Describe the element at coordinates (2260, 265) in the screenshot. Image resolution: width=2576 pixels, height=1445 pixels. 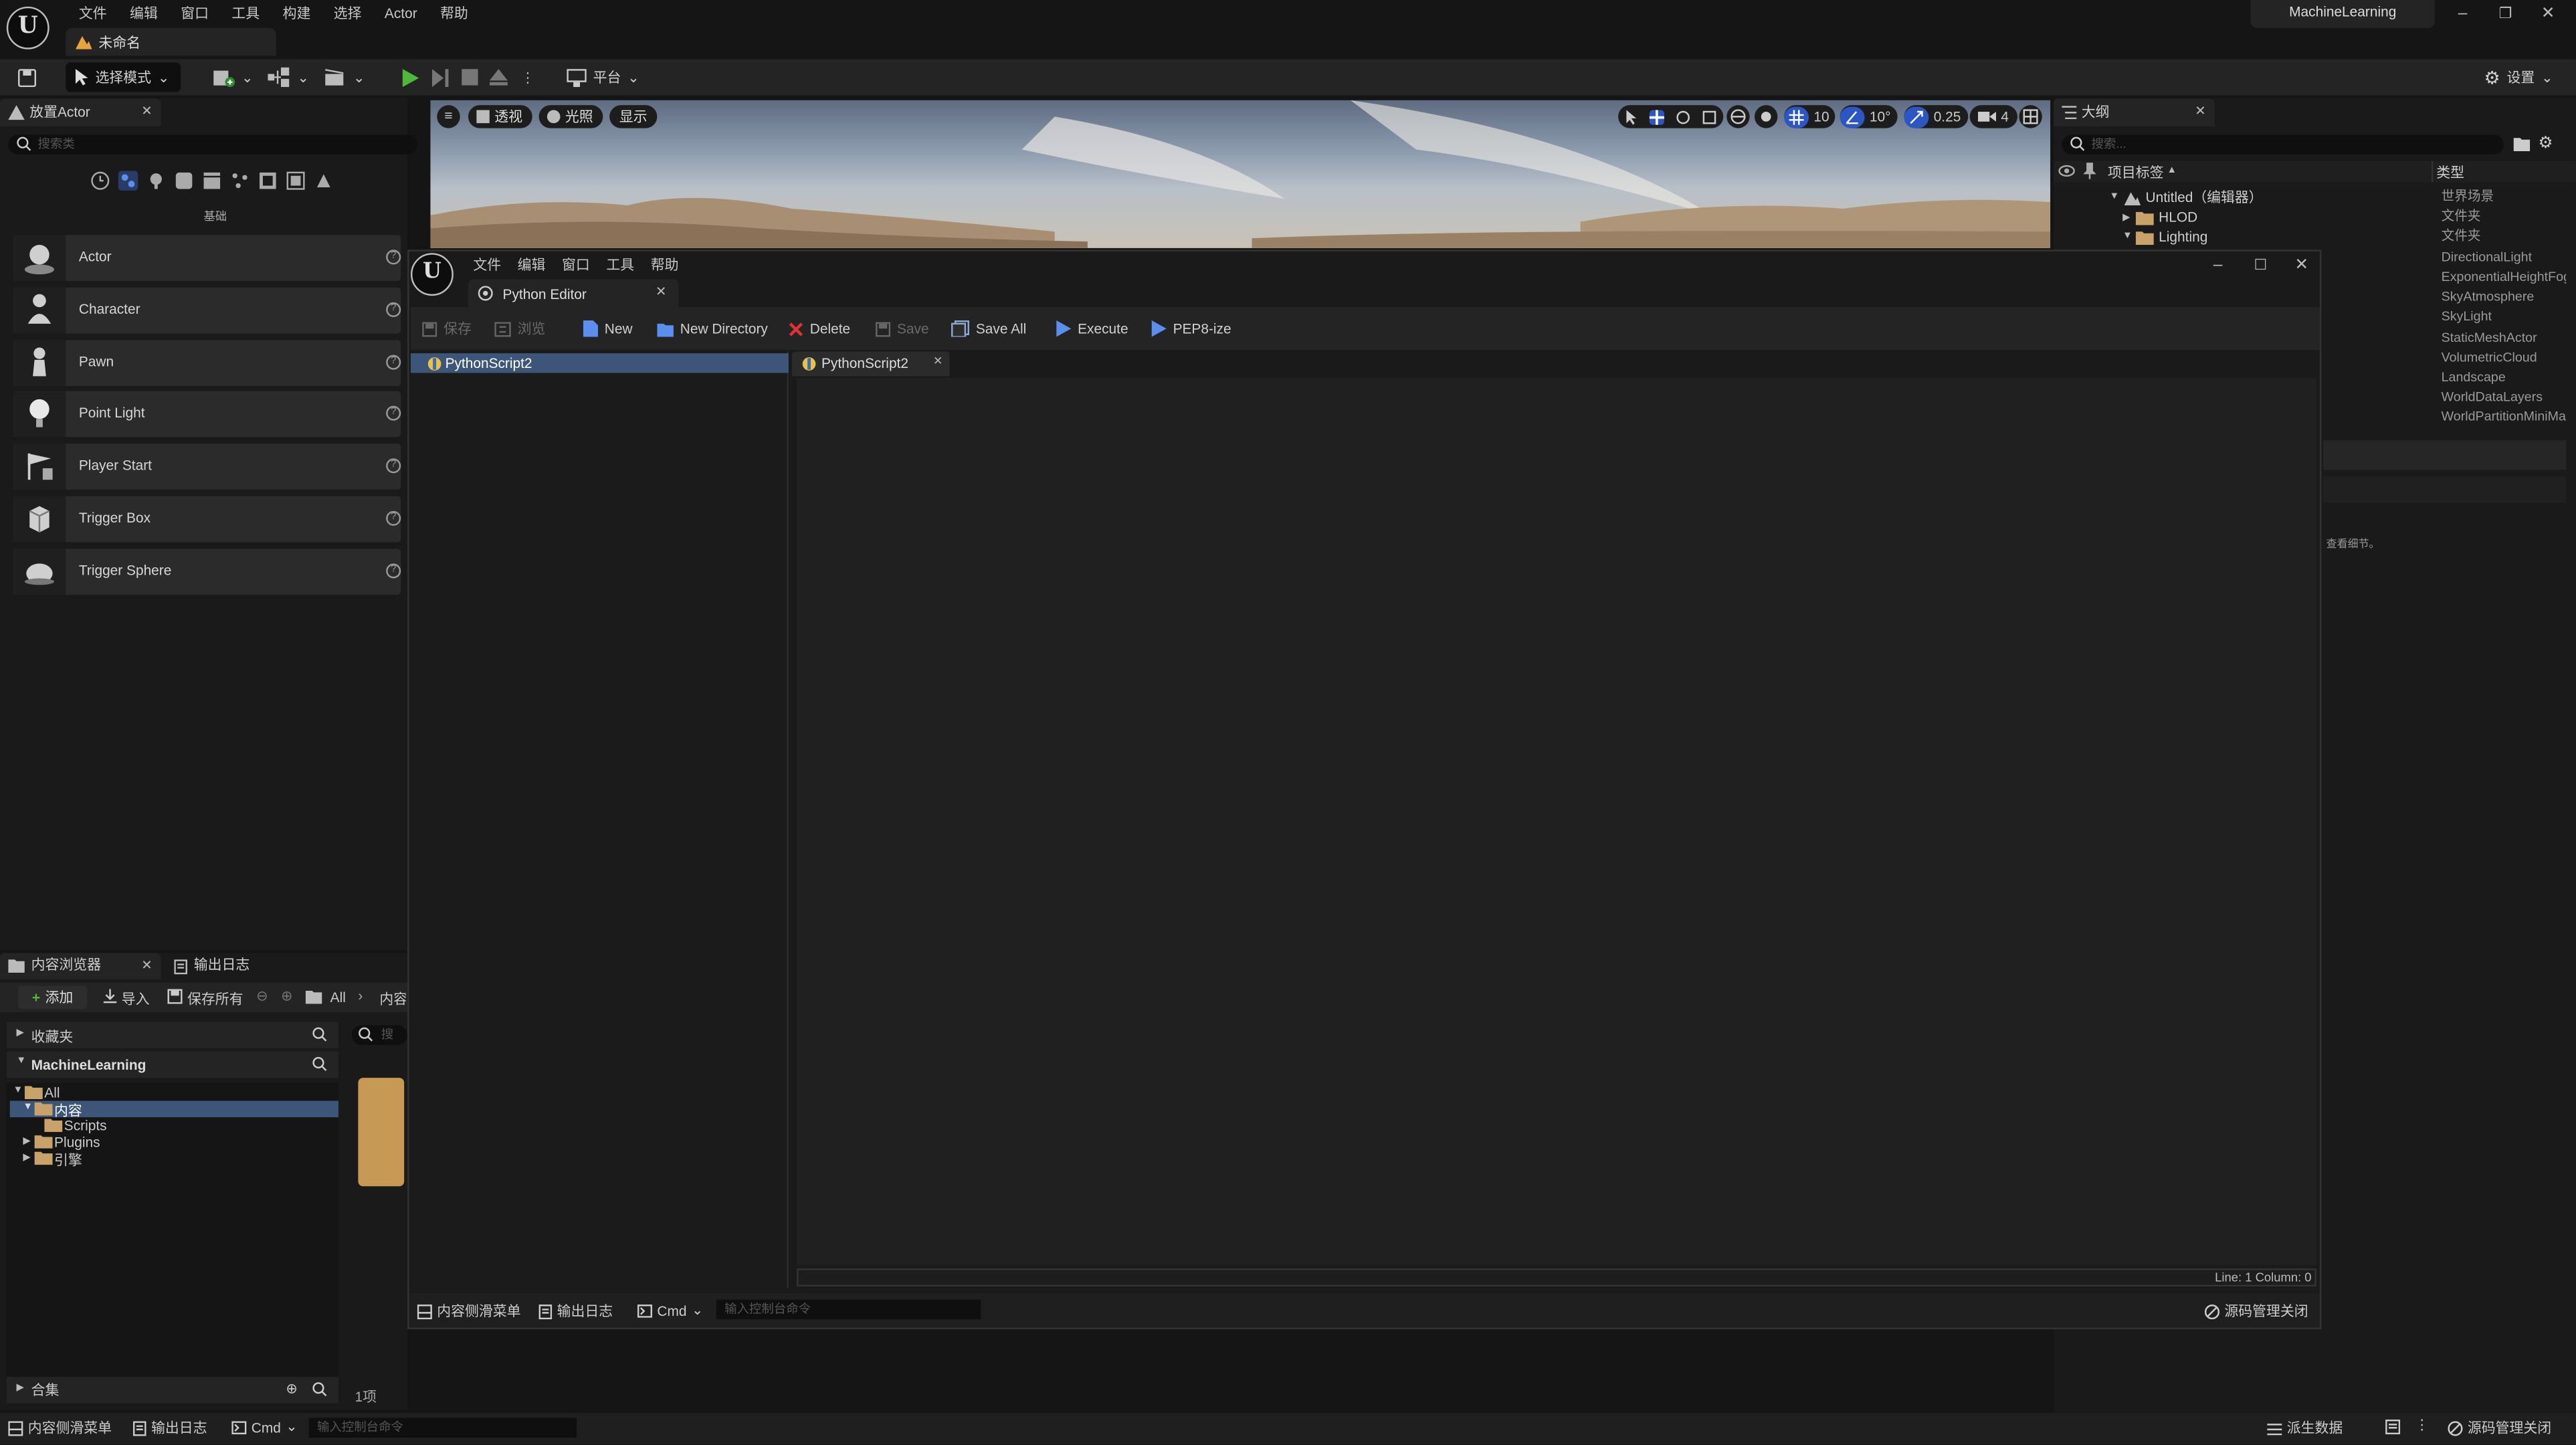
I see `py-maximize-button: ☐` at that location.